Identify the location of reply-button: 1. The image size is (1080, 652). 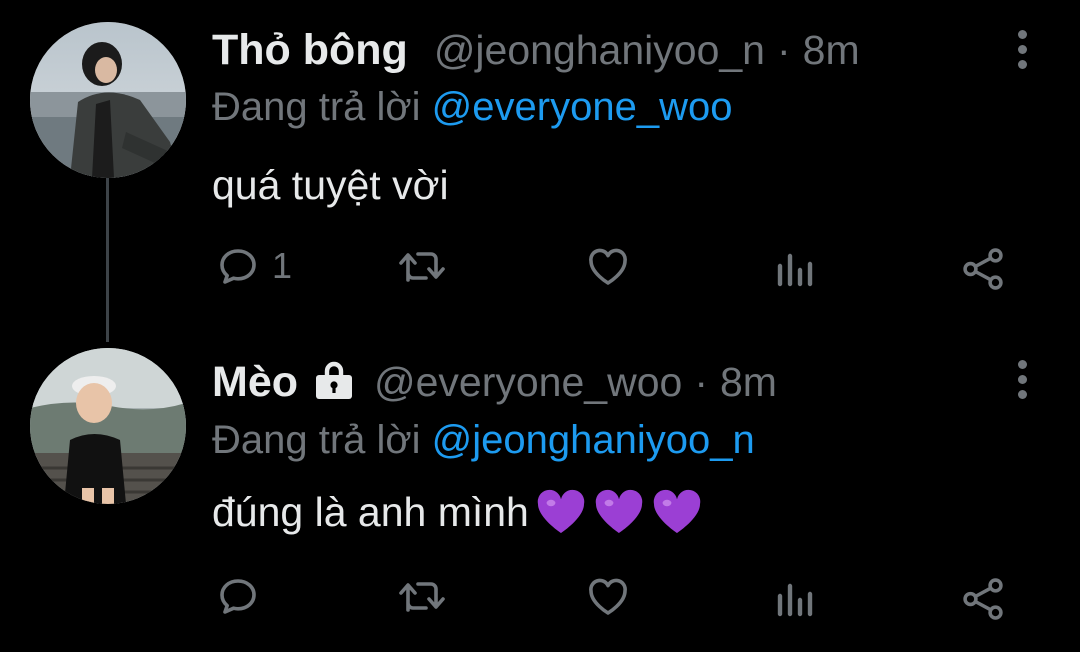
(253, 266).